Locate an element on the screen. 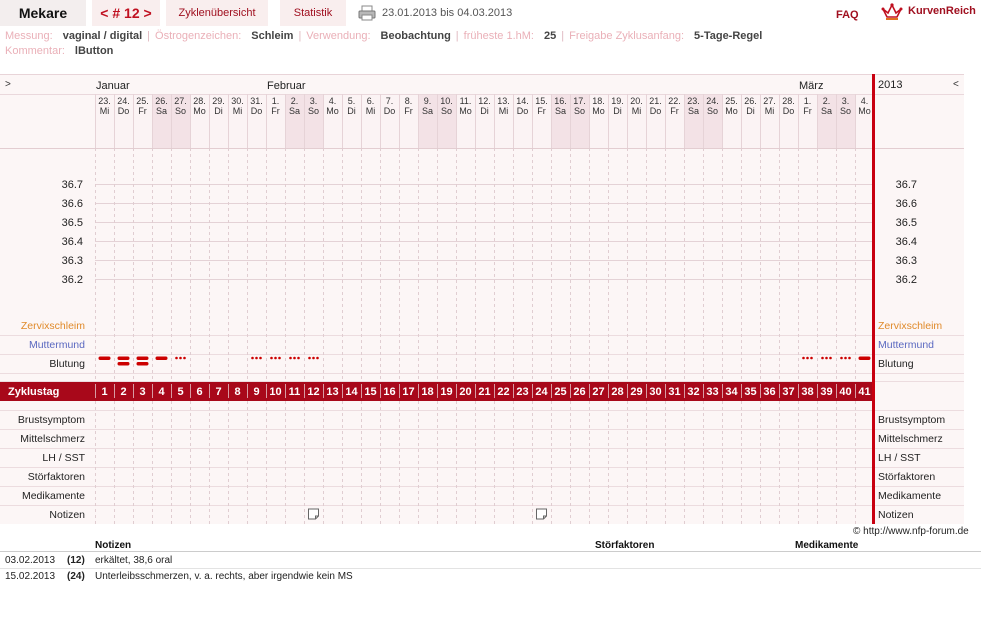 The height and width of the screenshot is (618, 981). cycle-day-number: 25 is located at coordinates (560, 392).